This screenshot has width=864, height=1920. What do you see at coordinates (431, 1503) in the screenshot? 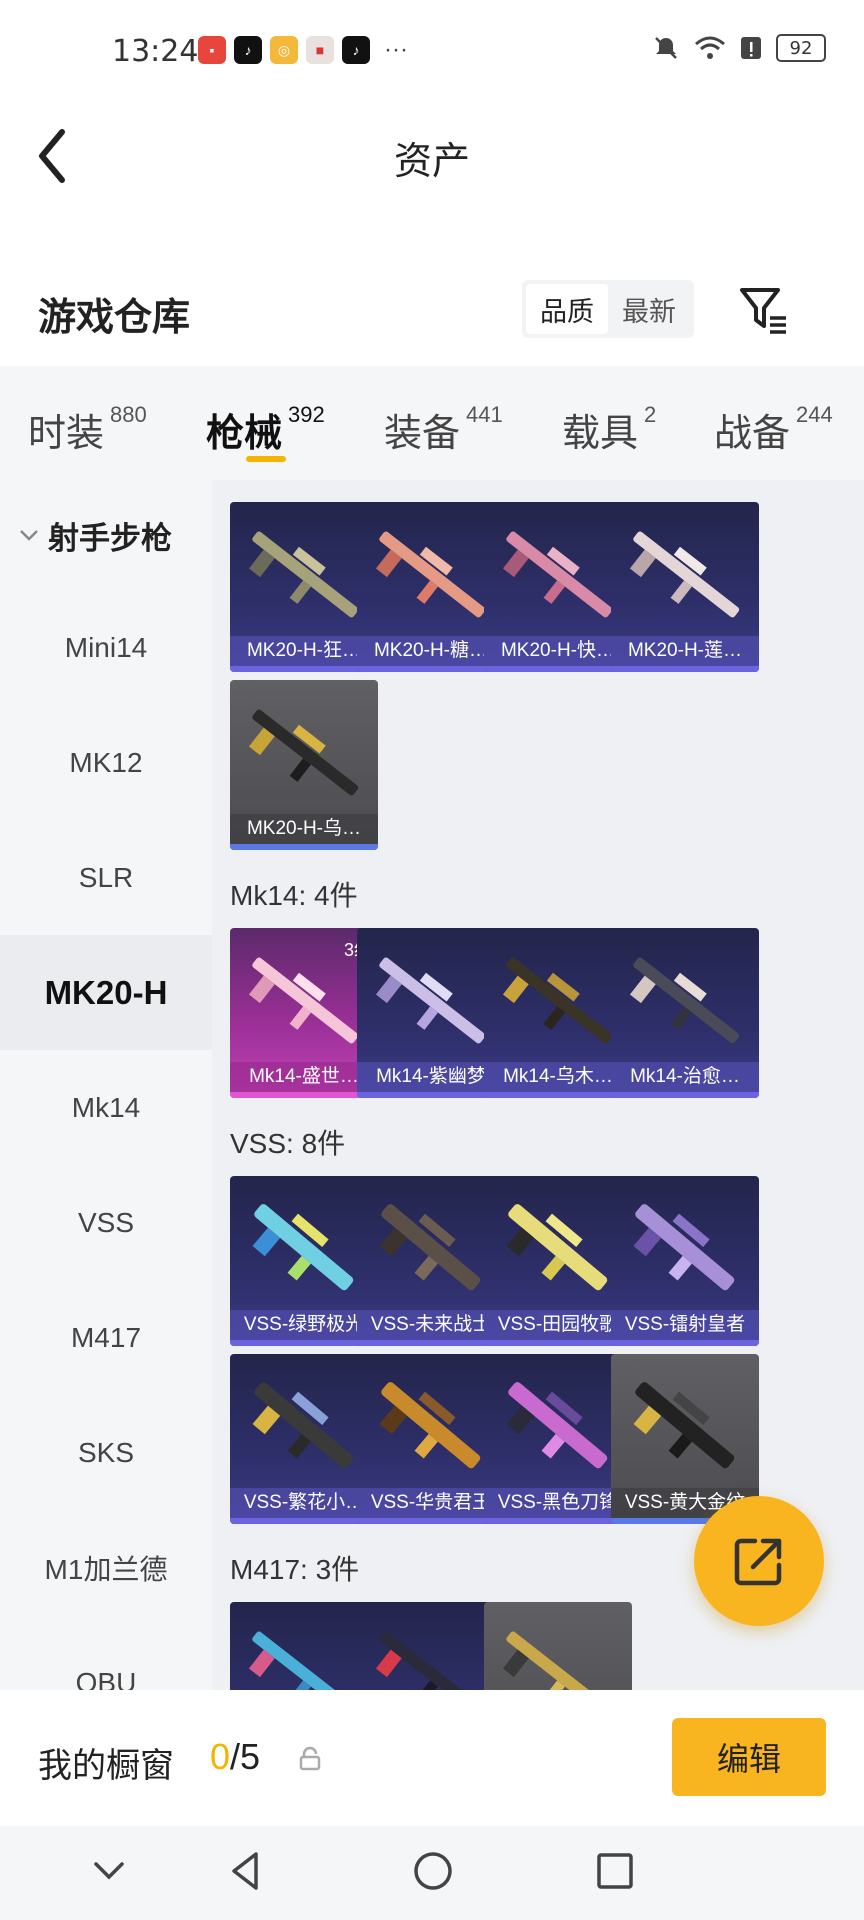
I see `card-label: VSS-华贵君王` at bounding box center [431, 1503].